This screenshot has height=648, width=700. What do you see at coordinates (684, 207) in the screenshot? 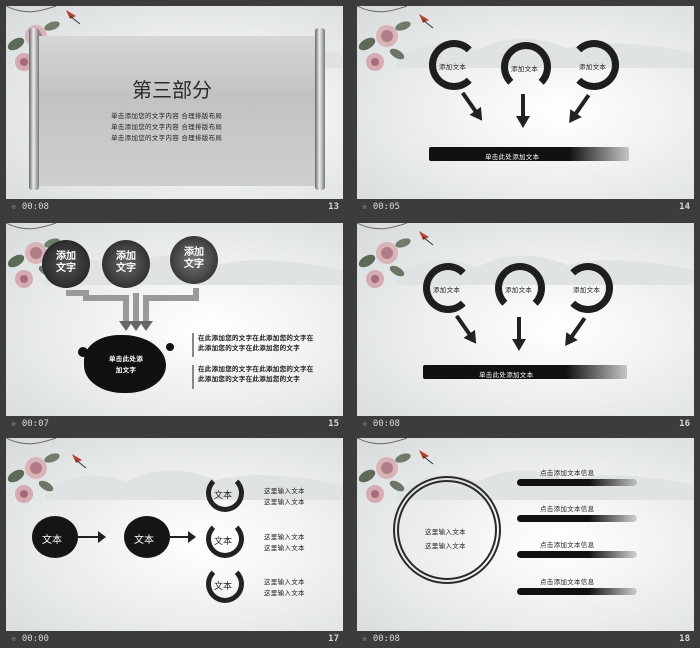
I see `slide-number: 14` at bounding box center [684, 207].